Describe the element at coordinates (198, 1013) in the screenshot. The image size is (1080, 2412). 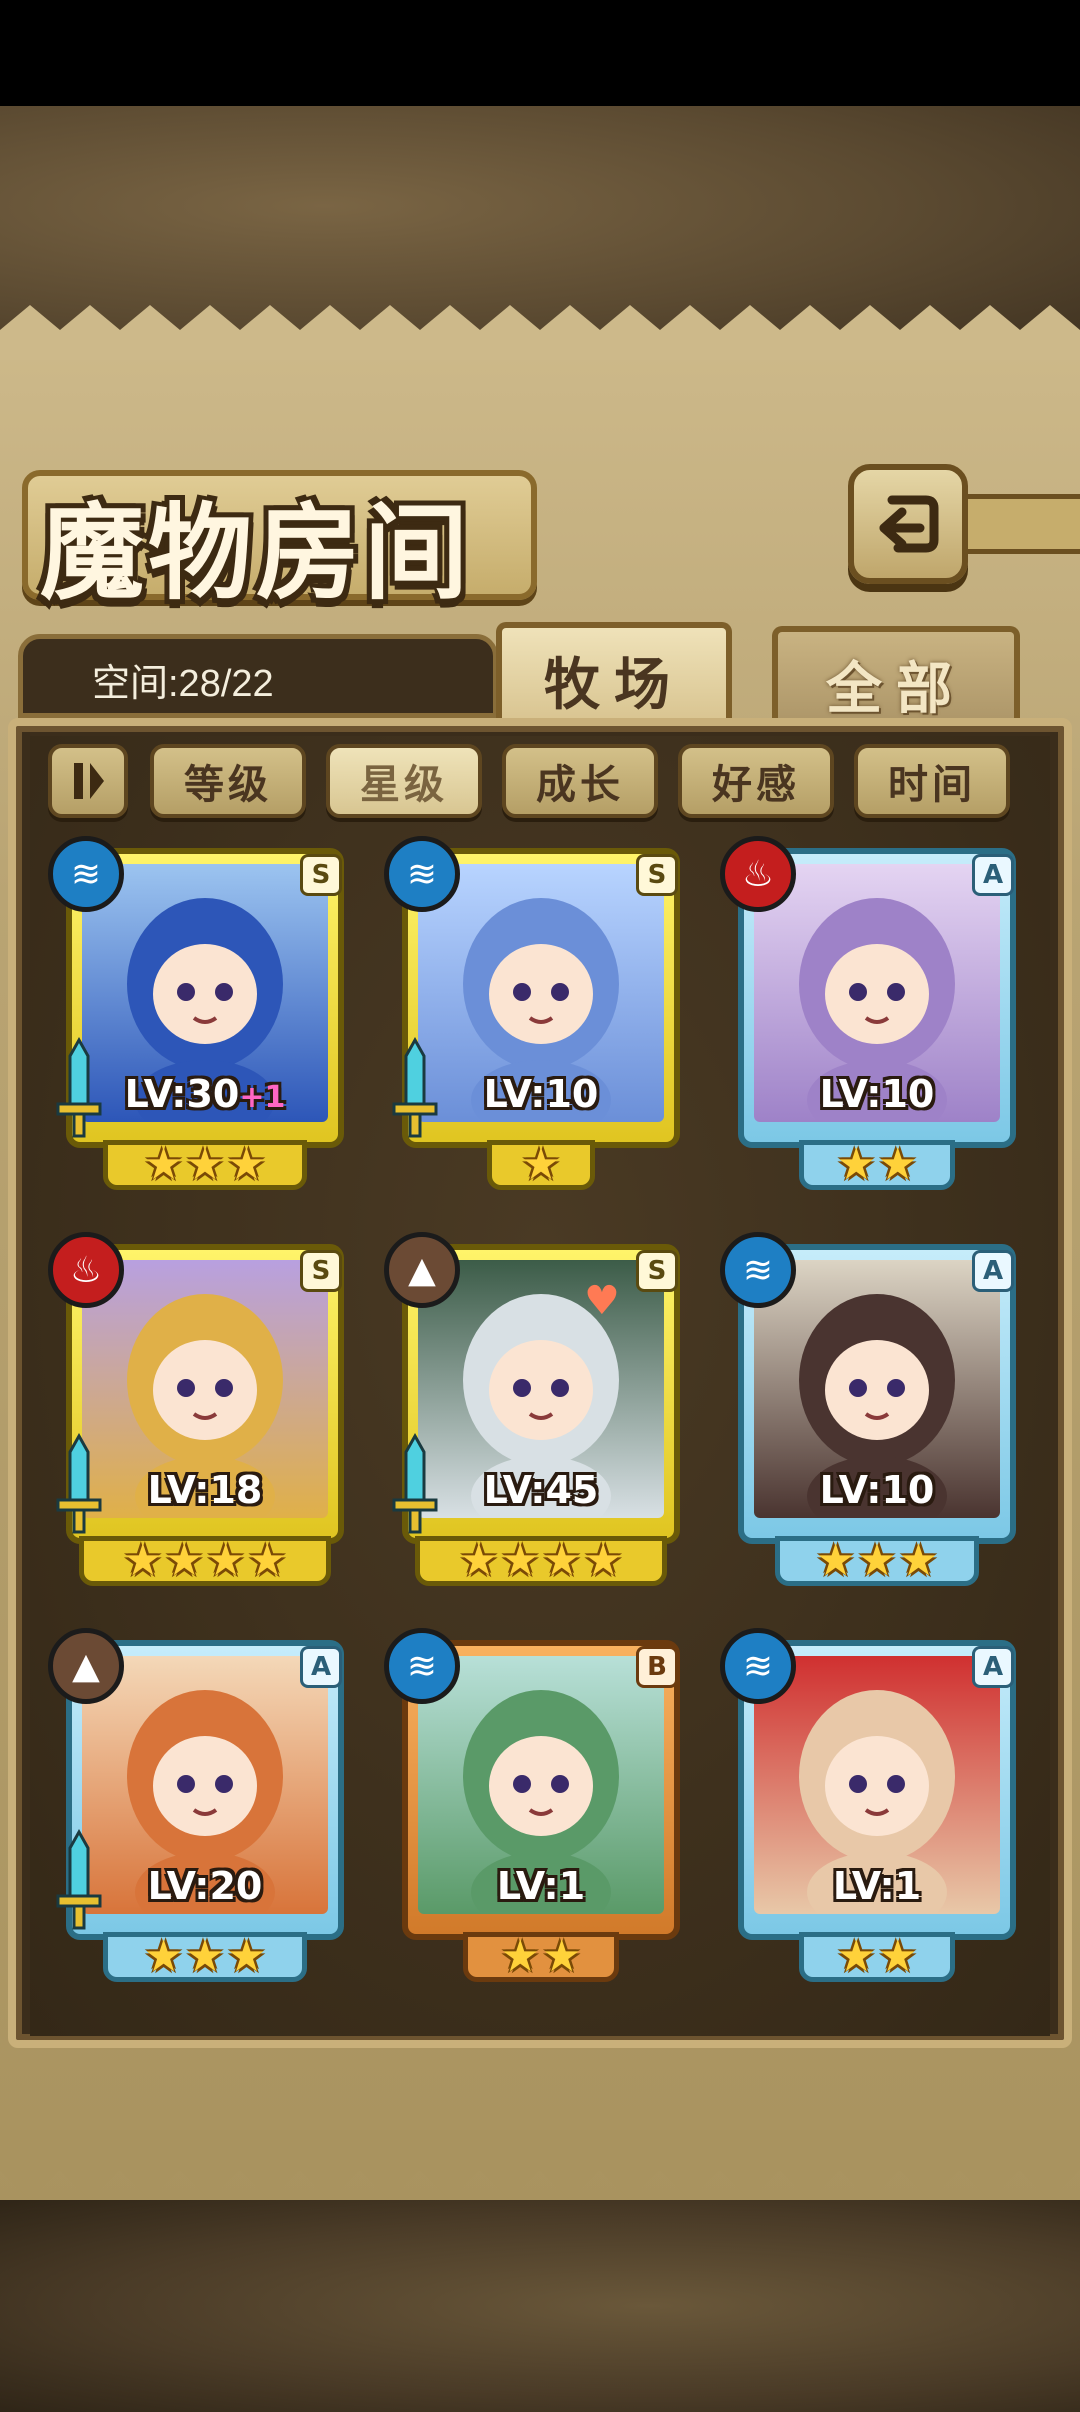
I see `monster-card: LV:30+1 ≋ S ★ ★ ★` at that location.